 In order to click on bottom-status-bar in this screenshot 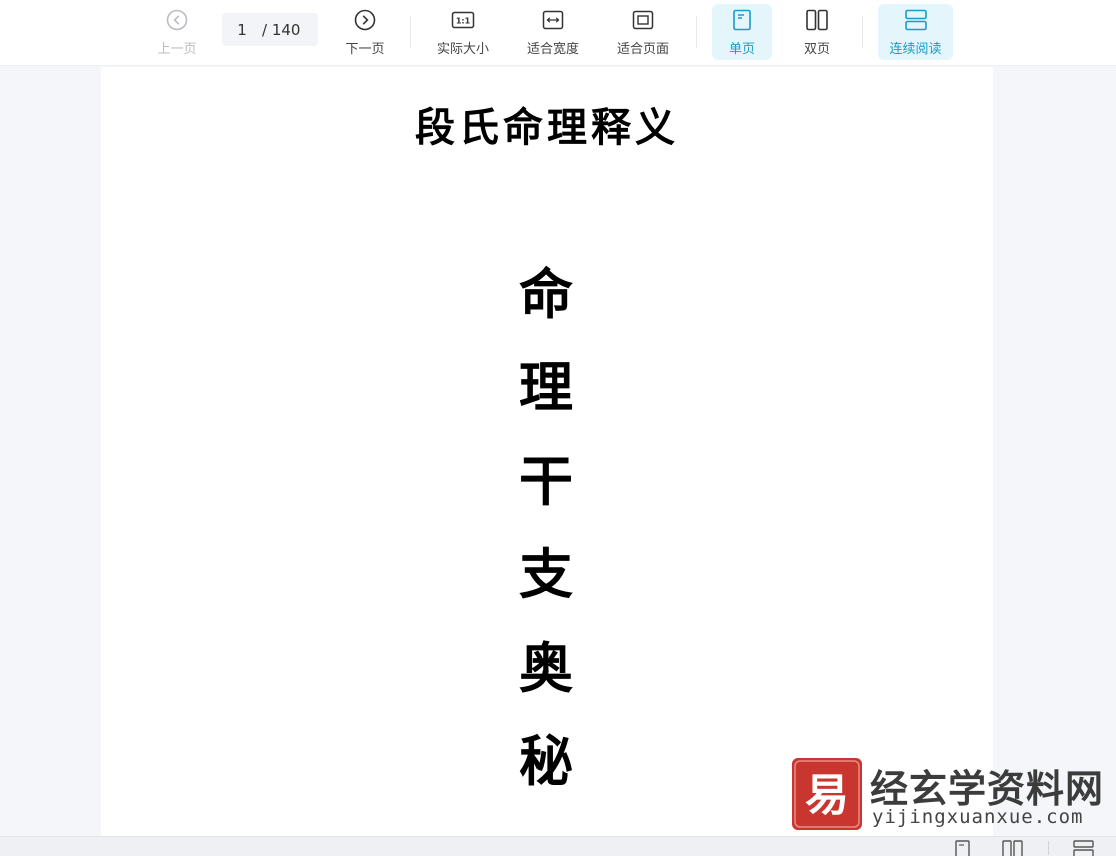, I will do `click(558, 846)`.